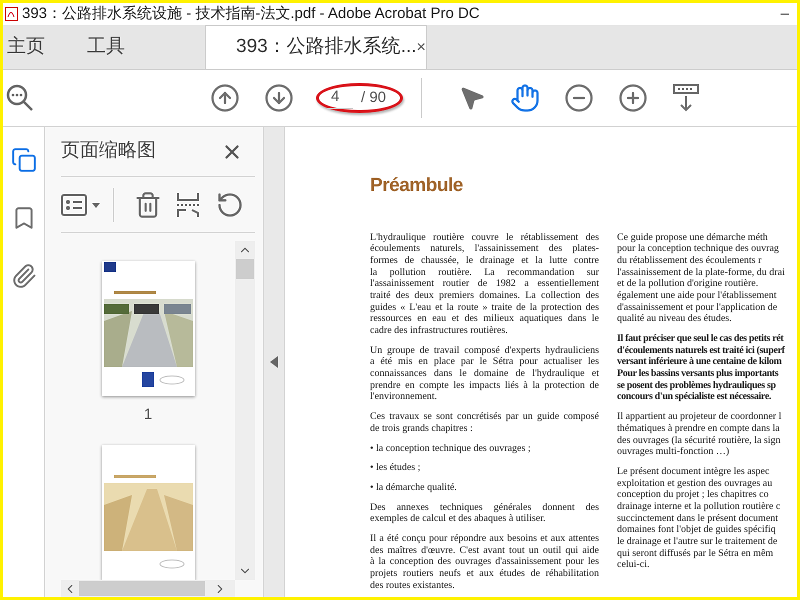  What do you see at coordinates (484, 238) in the screenshot?
I see `text-line: L'hydraulique routière couvre le rétablissement des` at bounding box center [484, 238].